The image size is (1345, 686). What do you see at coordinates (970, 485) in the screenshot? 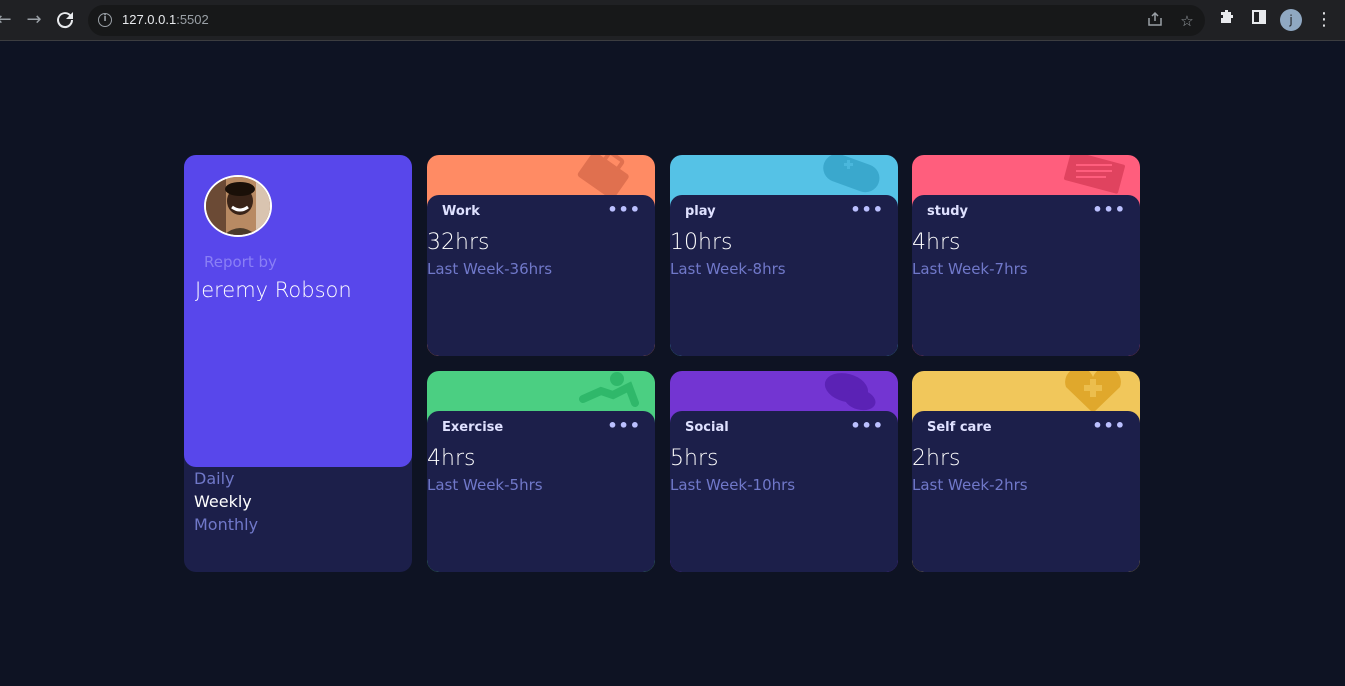
I see `last-week-hours: Last Week-2hrs` at bounding box center [970, 485].